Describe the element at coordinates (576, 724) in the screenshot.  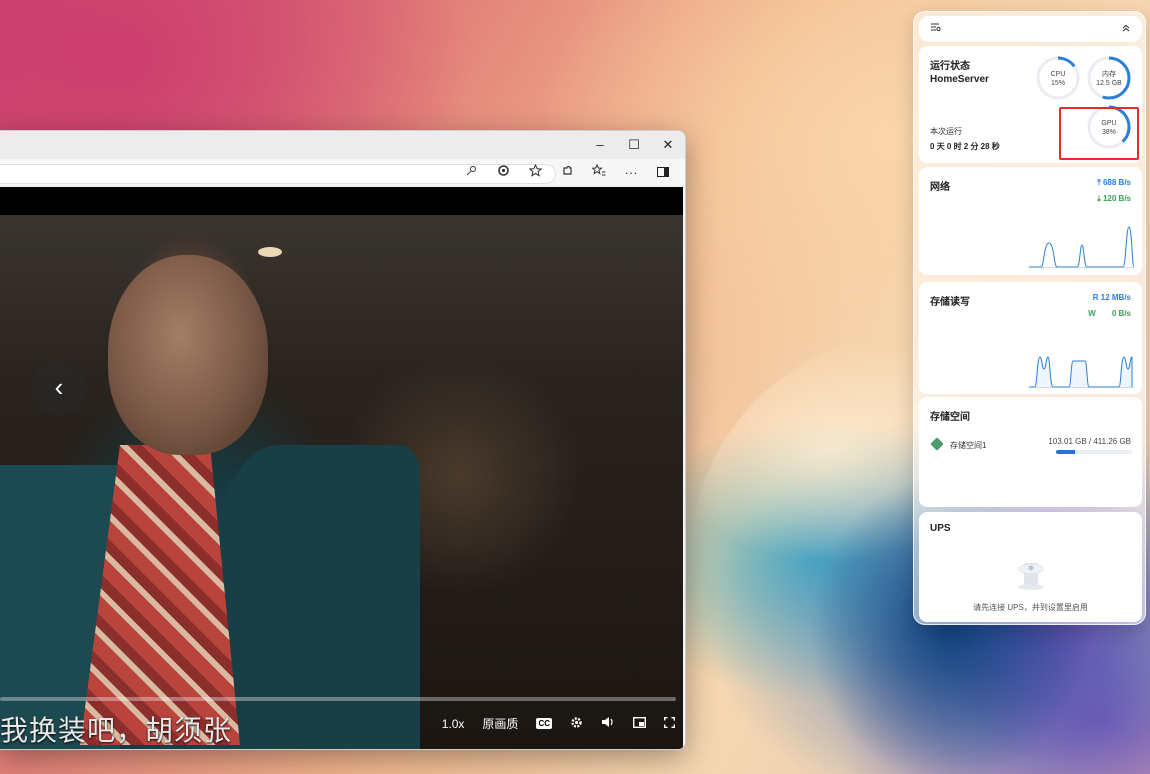
I see `settings-gear-icon` at that location.